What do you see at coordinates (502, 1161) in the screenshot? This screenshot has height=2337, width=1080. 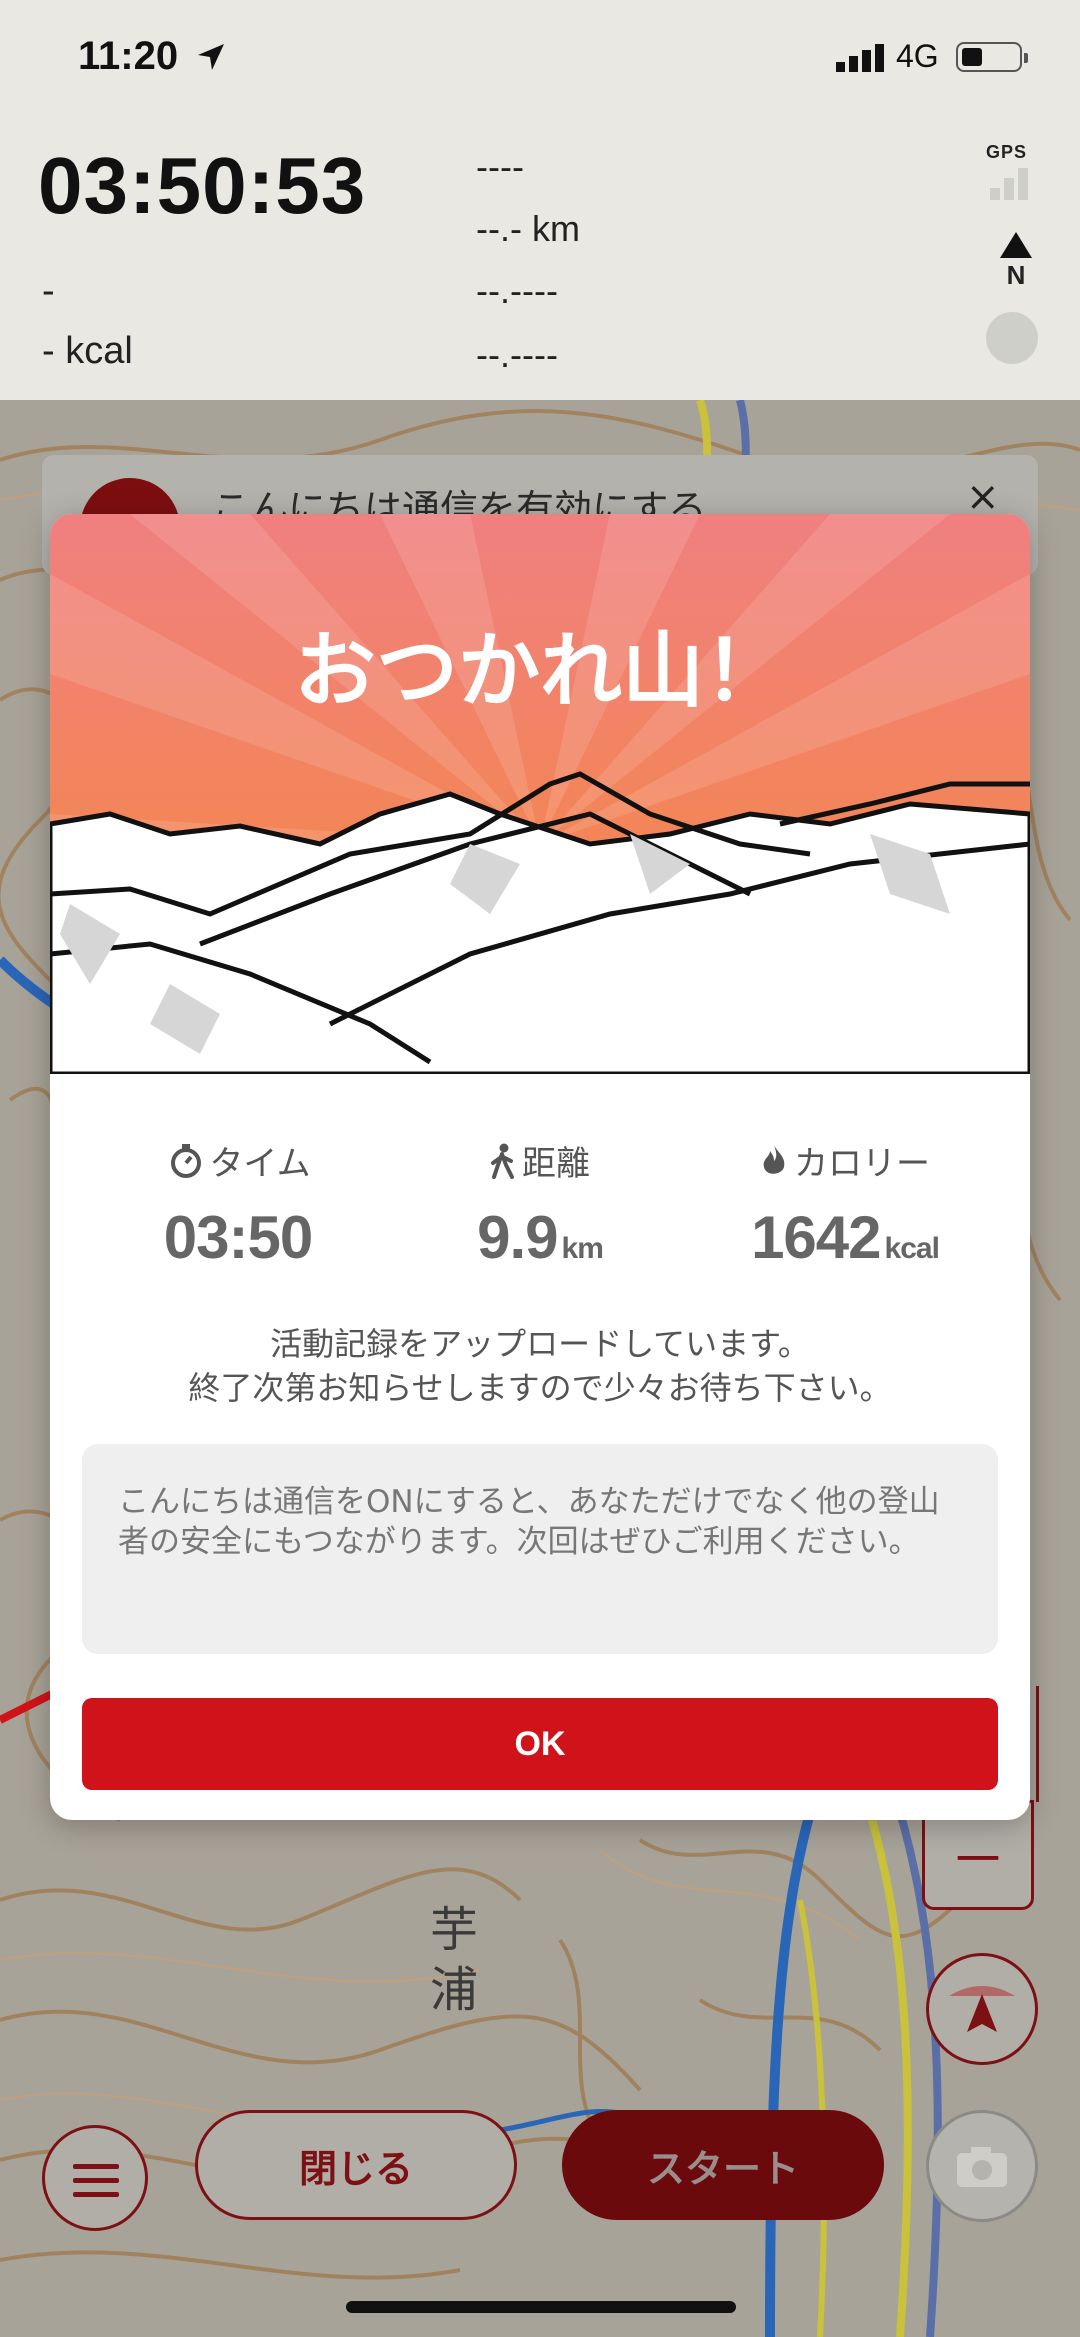 I see `walker-icon` at bounding box center [502, 1161].